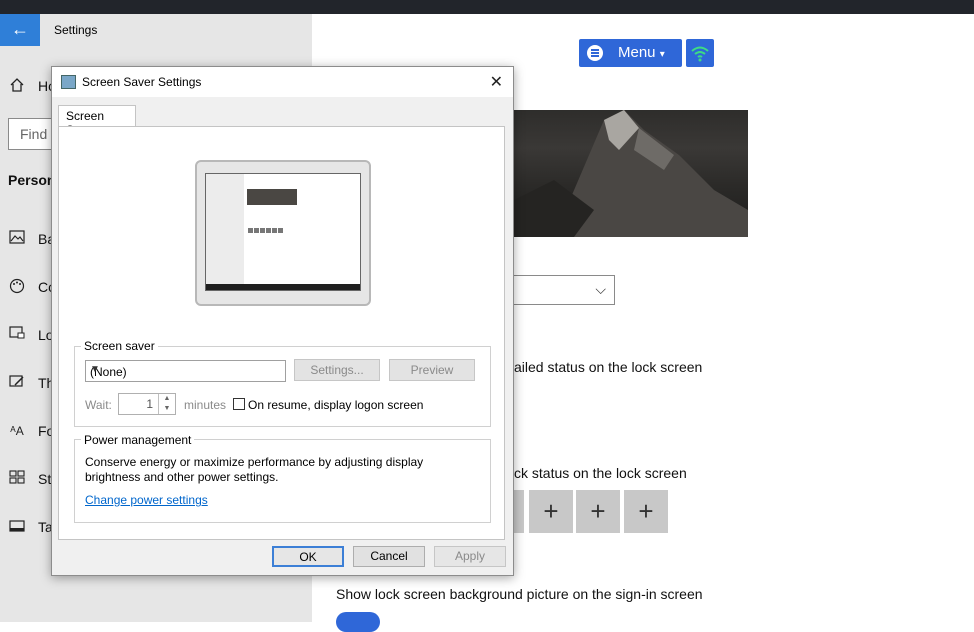 This screenshot has height=632, width=974. Describe the element at coordinates (282, 82) in the screenshot. I see `dialog-titlebar: Screen Saver Settings ✕` at that location.